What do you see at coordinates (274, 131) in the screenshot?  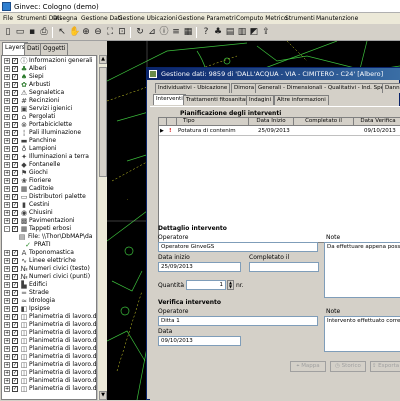 I see `grid-cell-data-inizio: 25/09/2013` at bounding box center [274, 131].